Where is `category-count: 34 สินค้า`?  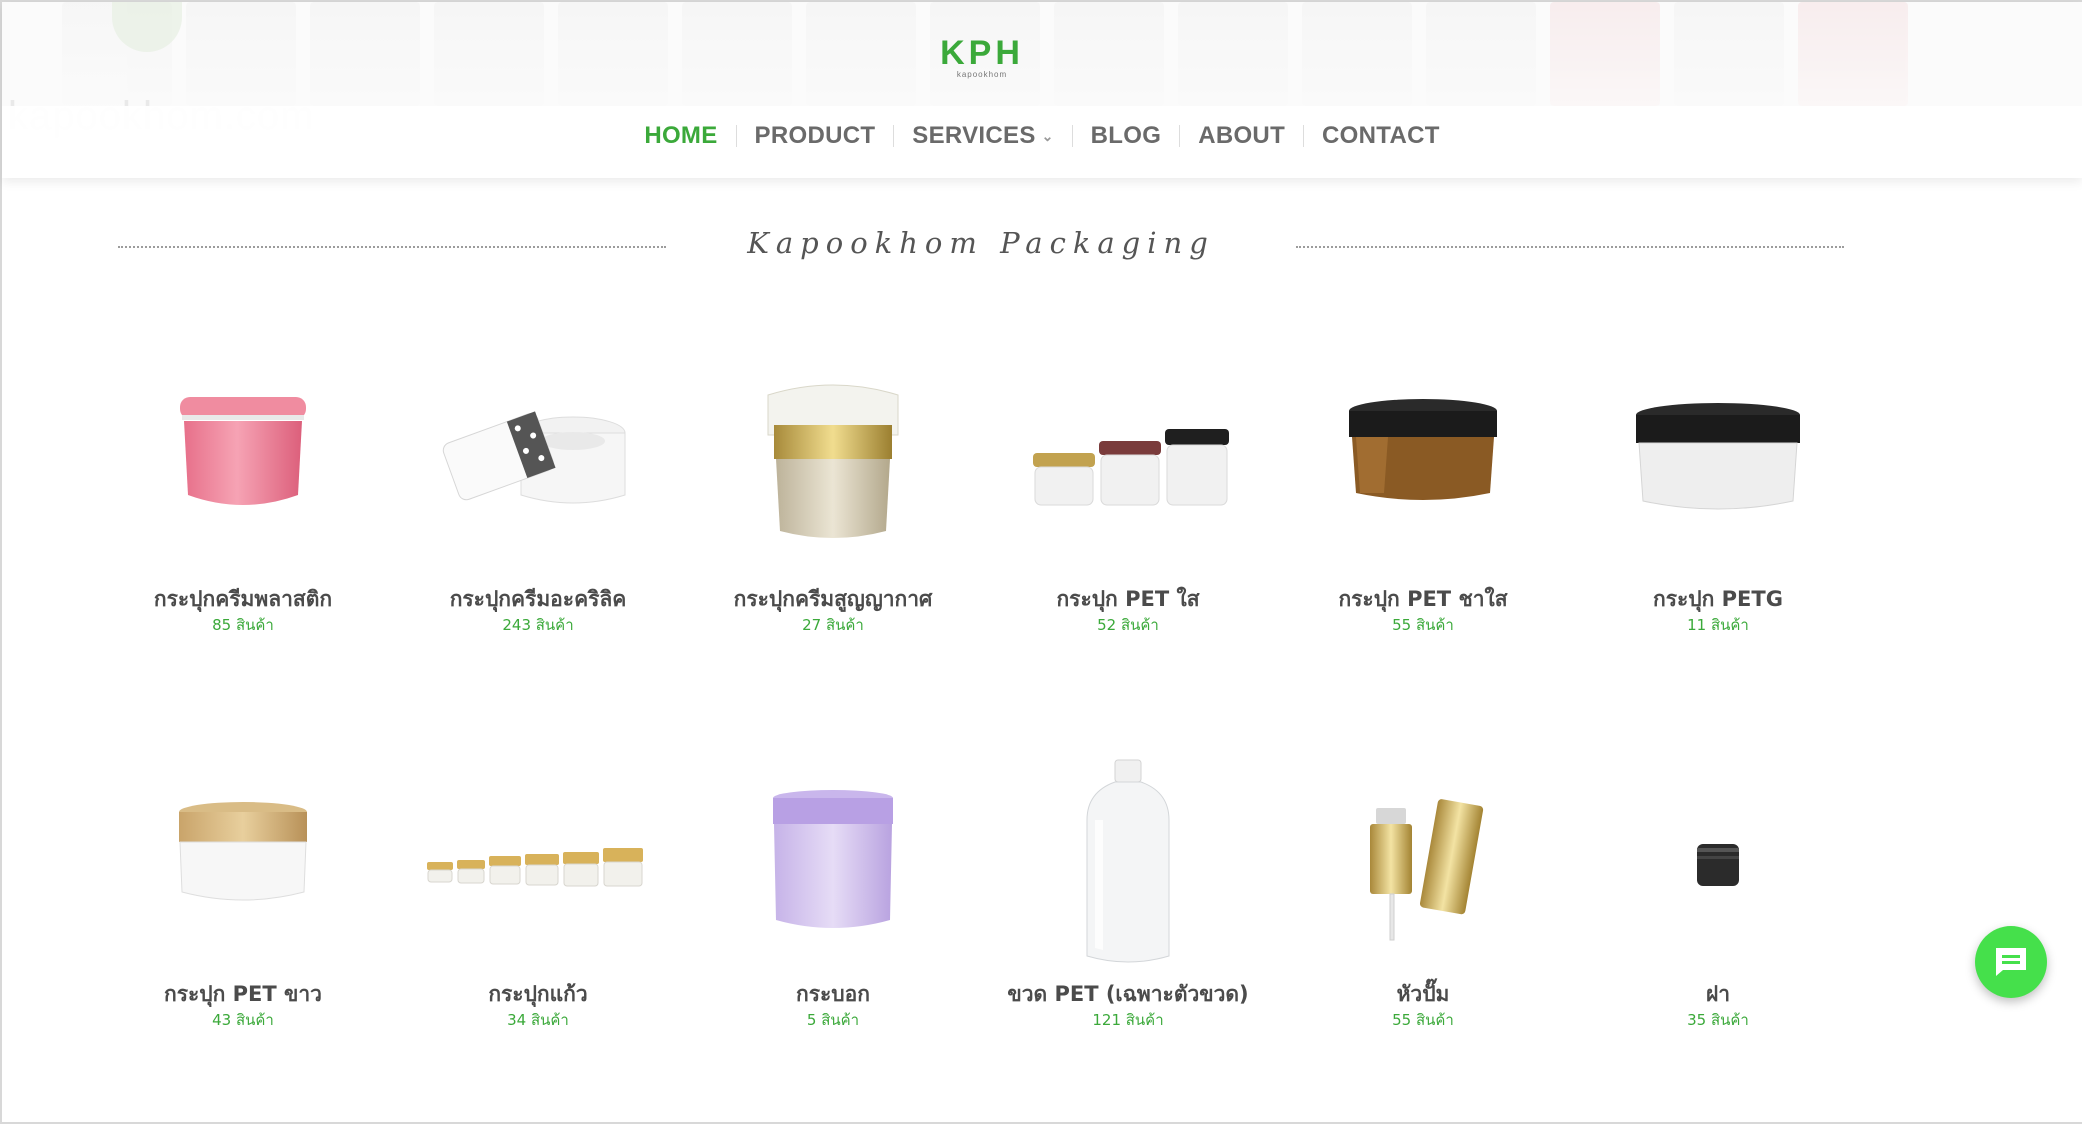 category-count: 34 สินค้า is located at coordinates (538, 1020).